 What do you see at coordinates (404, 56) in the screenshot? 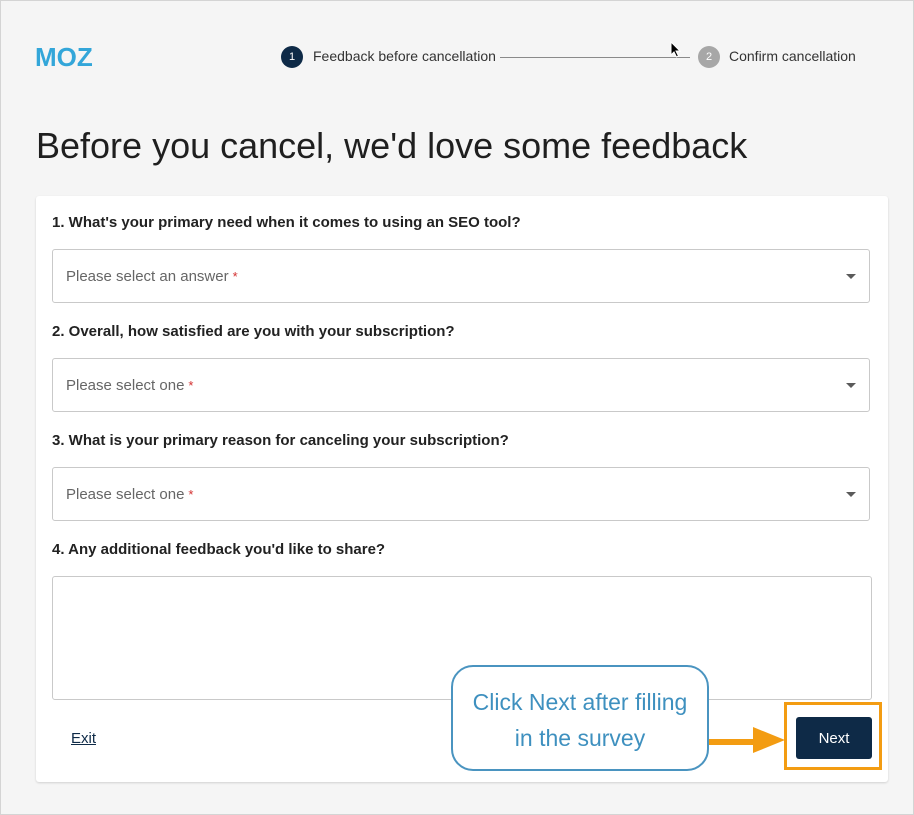
I see `step-1-label: Feedback before cancellation` at bounding box center [404, 56].